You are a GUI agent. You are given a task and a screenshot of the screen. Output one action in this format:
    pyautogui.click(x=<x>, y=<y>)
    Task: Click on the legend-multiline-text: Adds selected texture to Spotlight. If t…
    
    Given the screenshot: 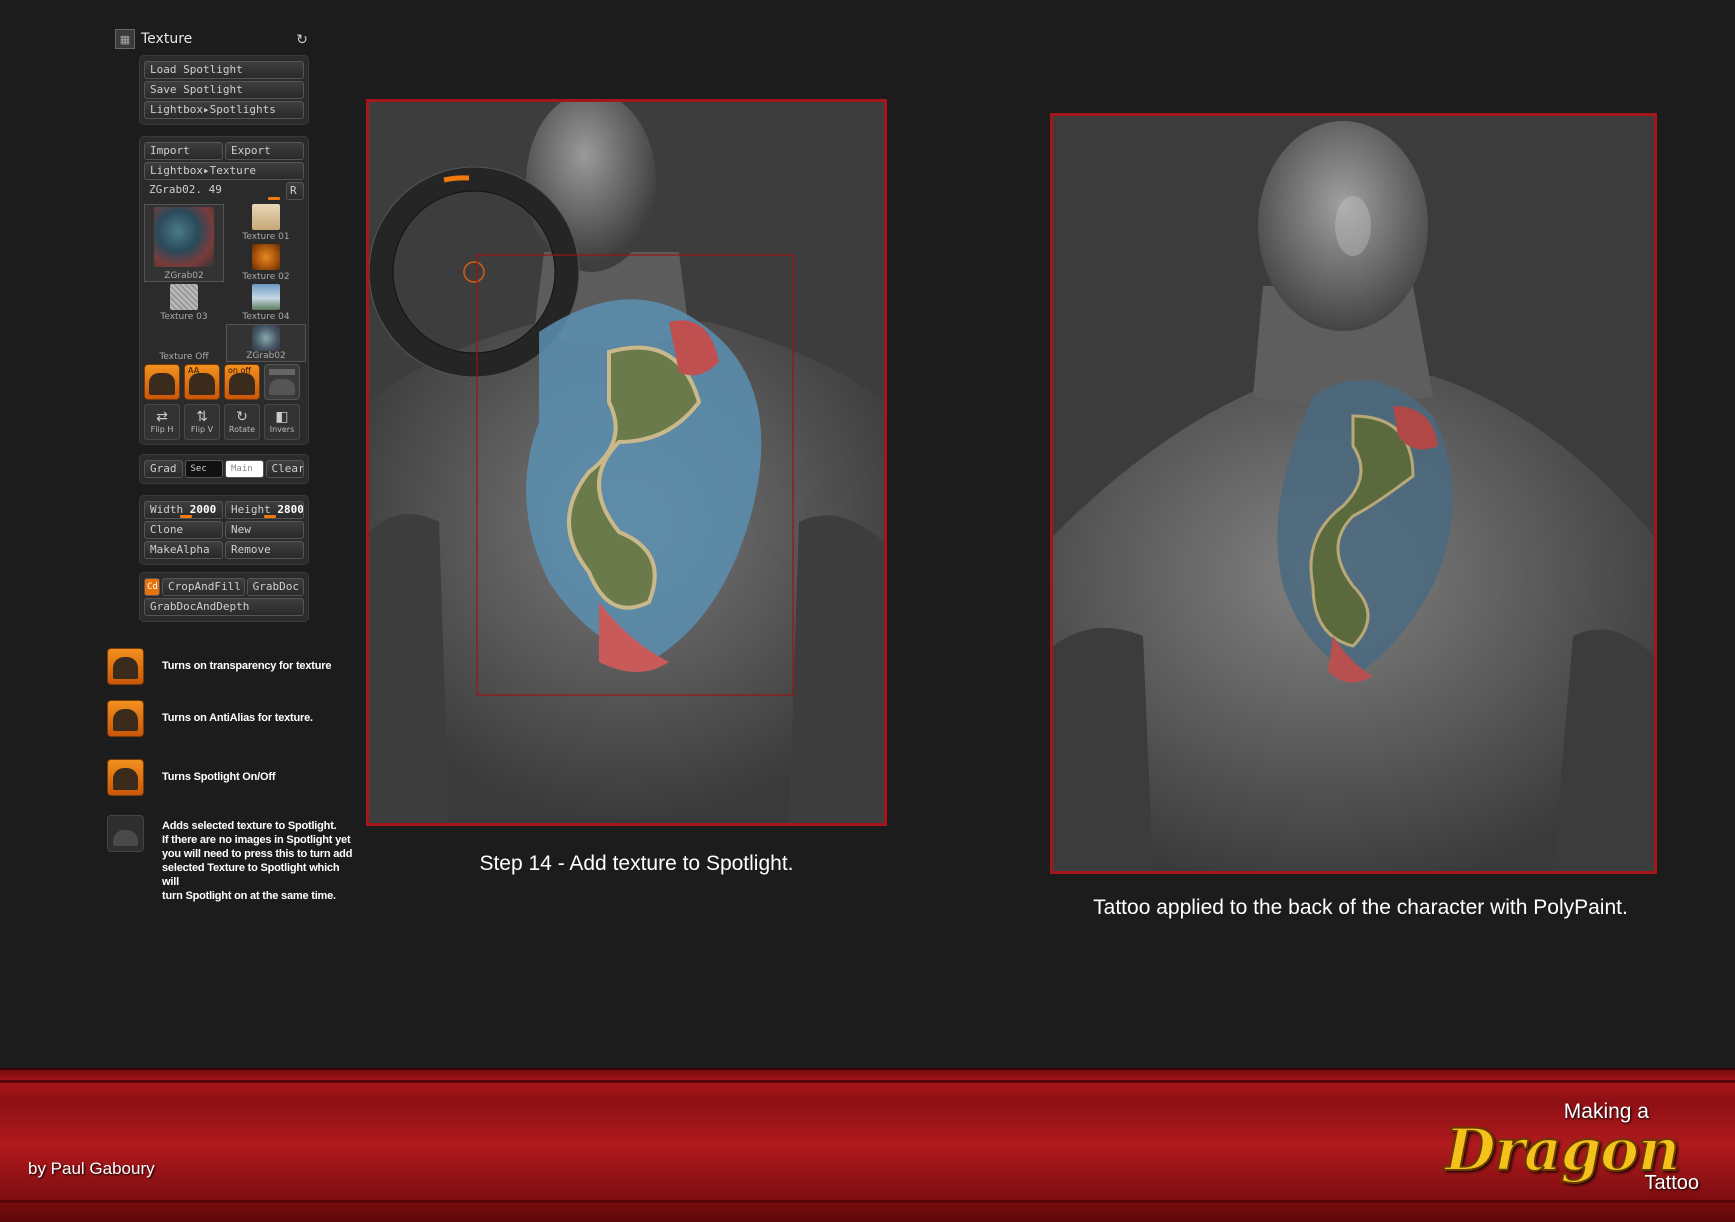 What is the action you would take?
    pyautogui.click(x=259, y=861)
    